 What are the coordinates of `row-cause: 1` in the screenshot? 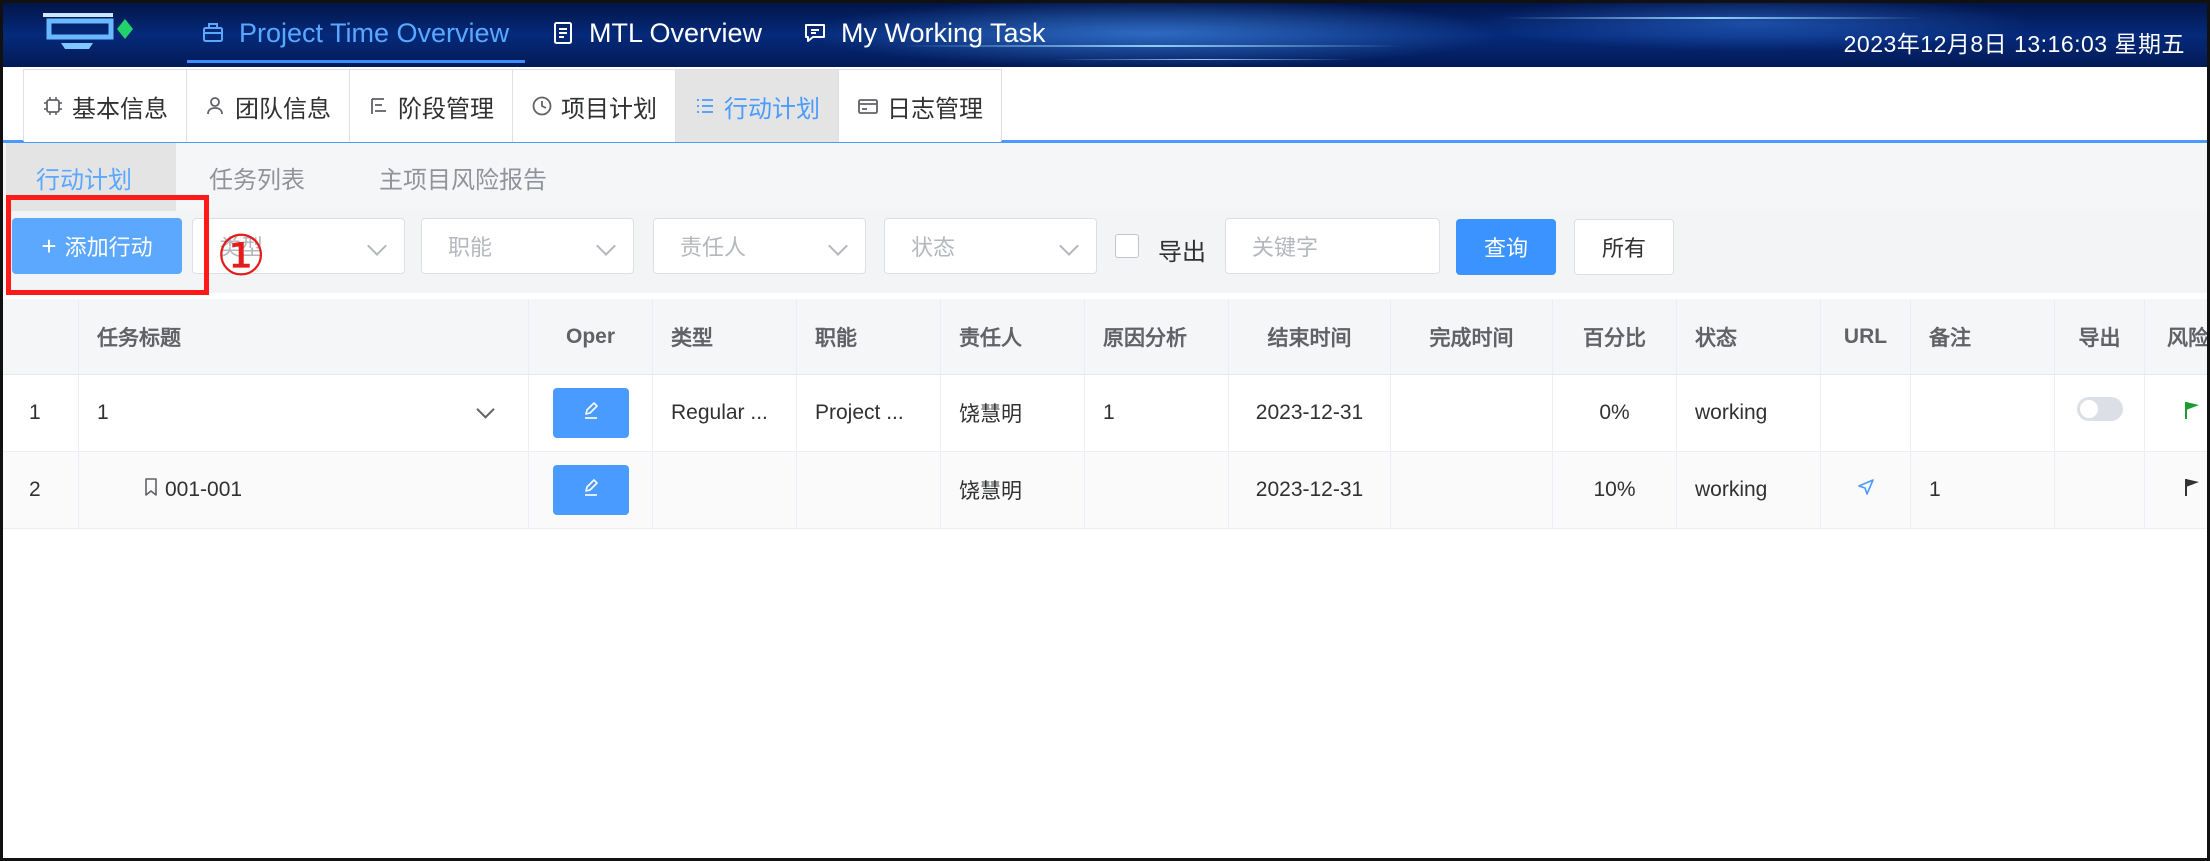 It's located at (1157, 413).